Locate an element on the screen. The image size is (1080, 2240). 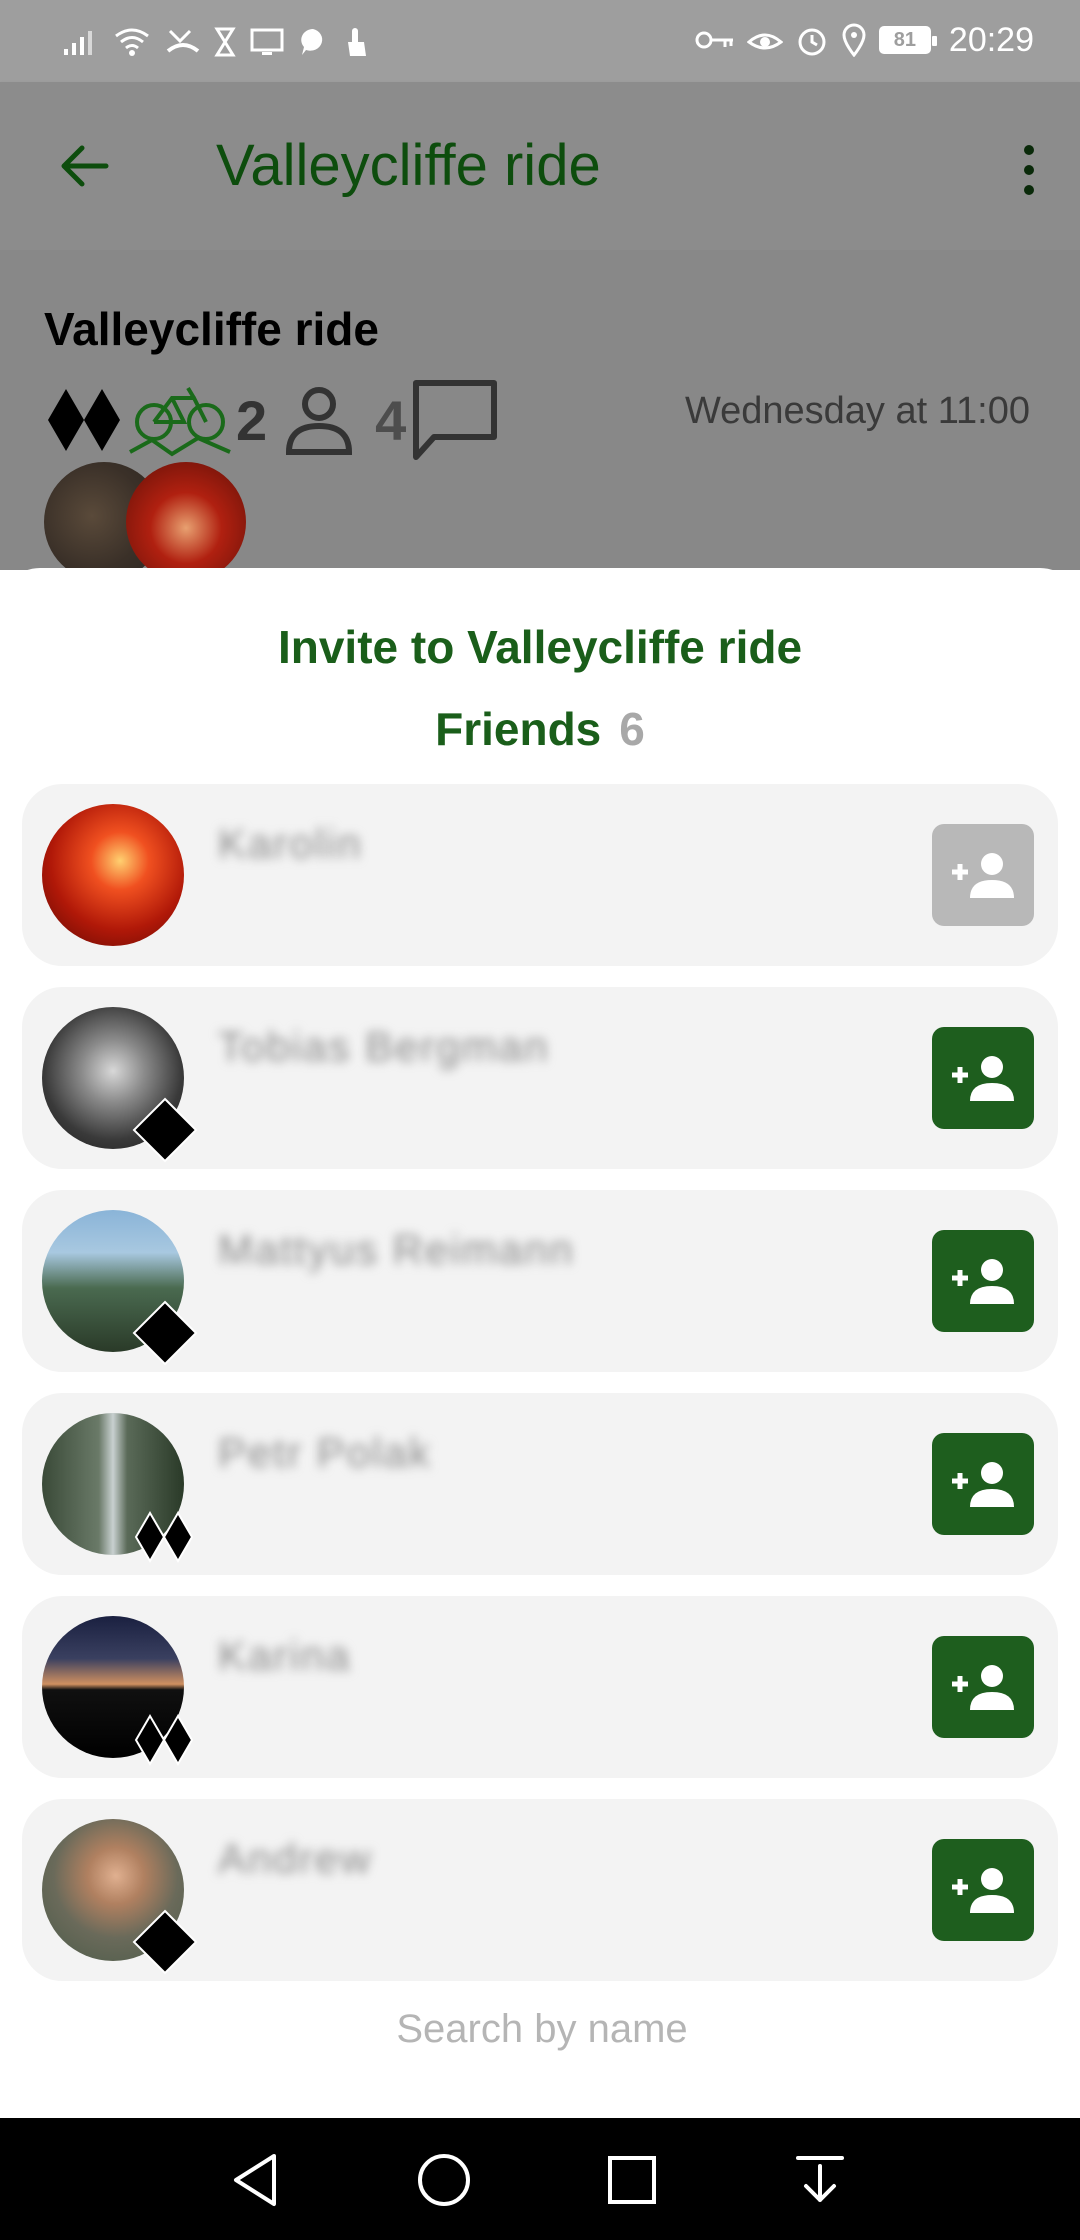
mountain-bike-icon is located at coordinates (180, 421).